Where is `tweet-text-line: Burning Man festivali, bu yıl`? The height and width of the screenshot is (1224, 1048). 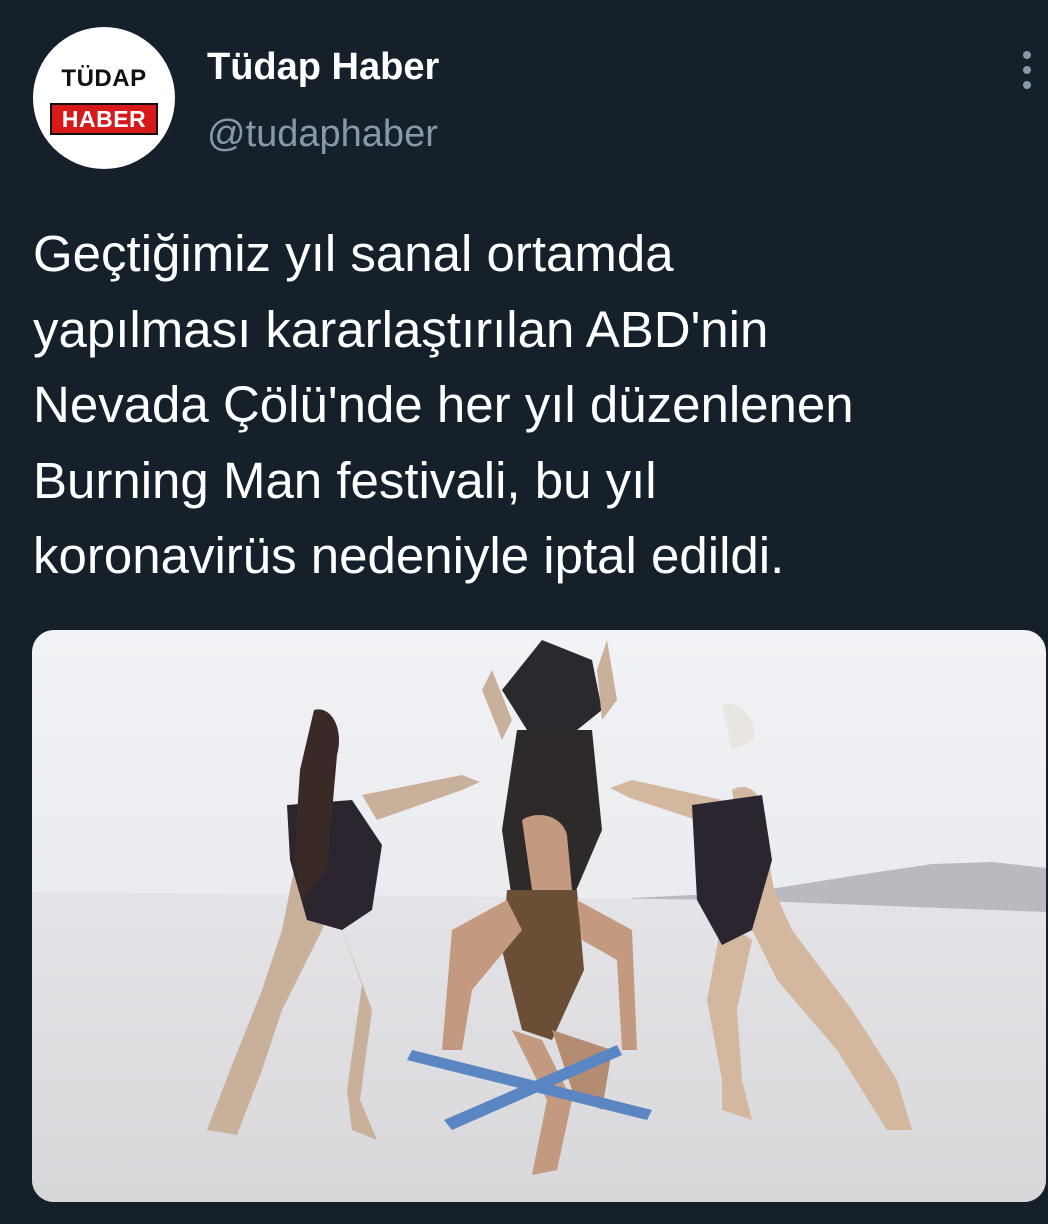 tweet-text-line: Burning Man festivali, bu yıl is located at coordinates (345, 480).